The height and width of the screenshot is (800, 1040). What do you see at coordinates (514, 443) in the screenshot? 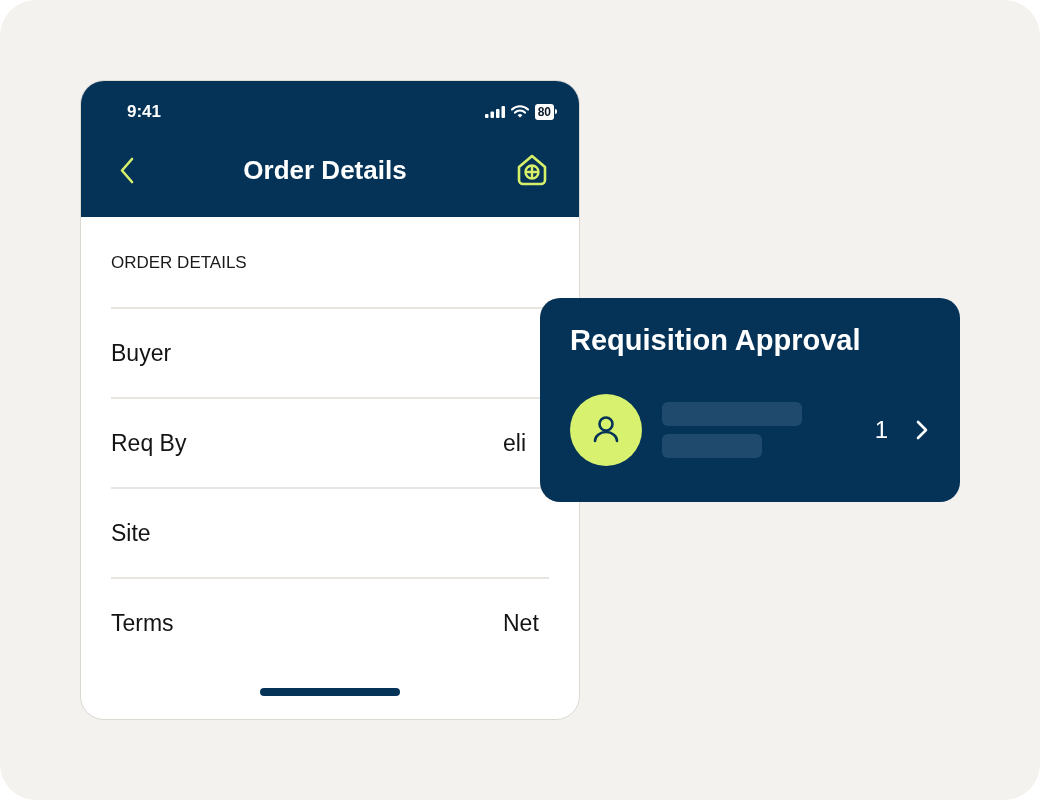
I see `field-value: eli` at bounding box center [514, 443].